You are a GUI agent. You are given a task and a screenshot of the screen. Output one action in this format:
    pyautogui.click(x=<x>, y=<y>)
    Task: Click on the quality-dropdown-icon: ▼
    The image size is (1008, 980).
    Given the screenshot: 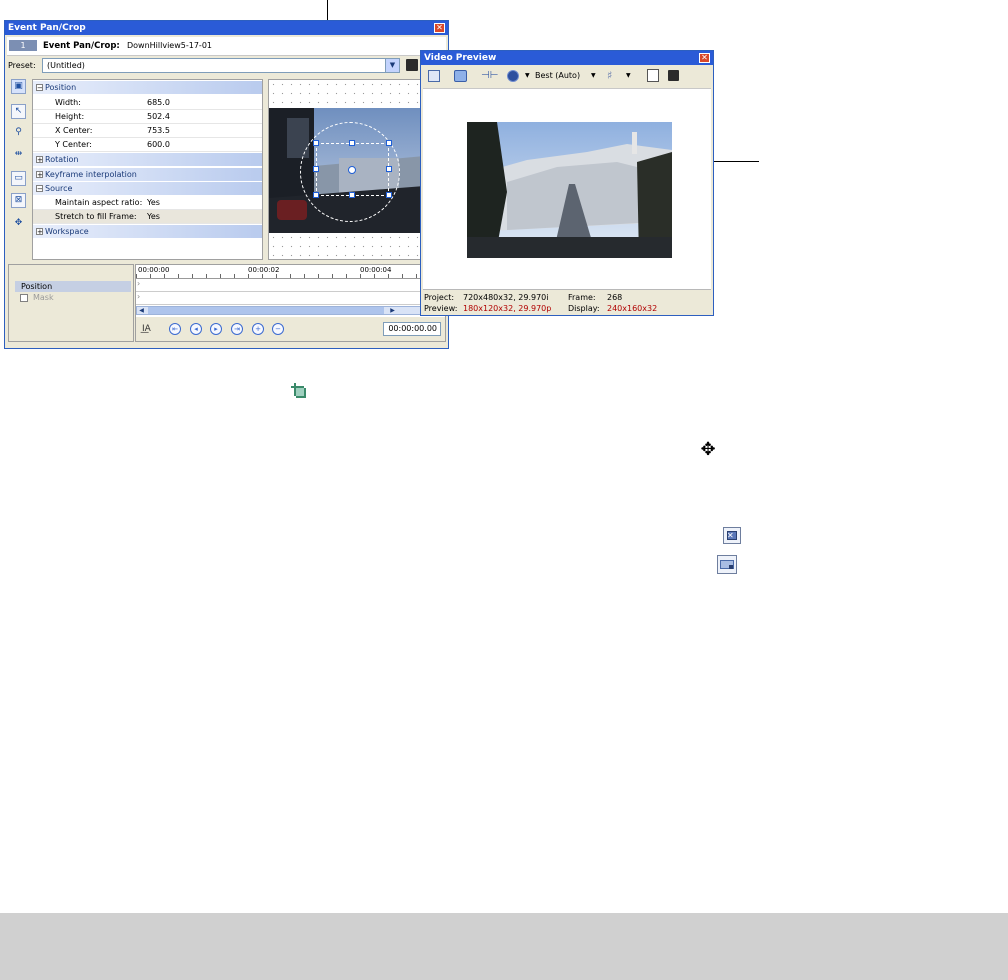 What is the action you would take?
    pyautogui.click(x=593, y=75)
    